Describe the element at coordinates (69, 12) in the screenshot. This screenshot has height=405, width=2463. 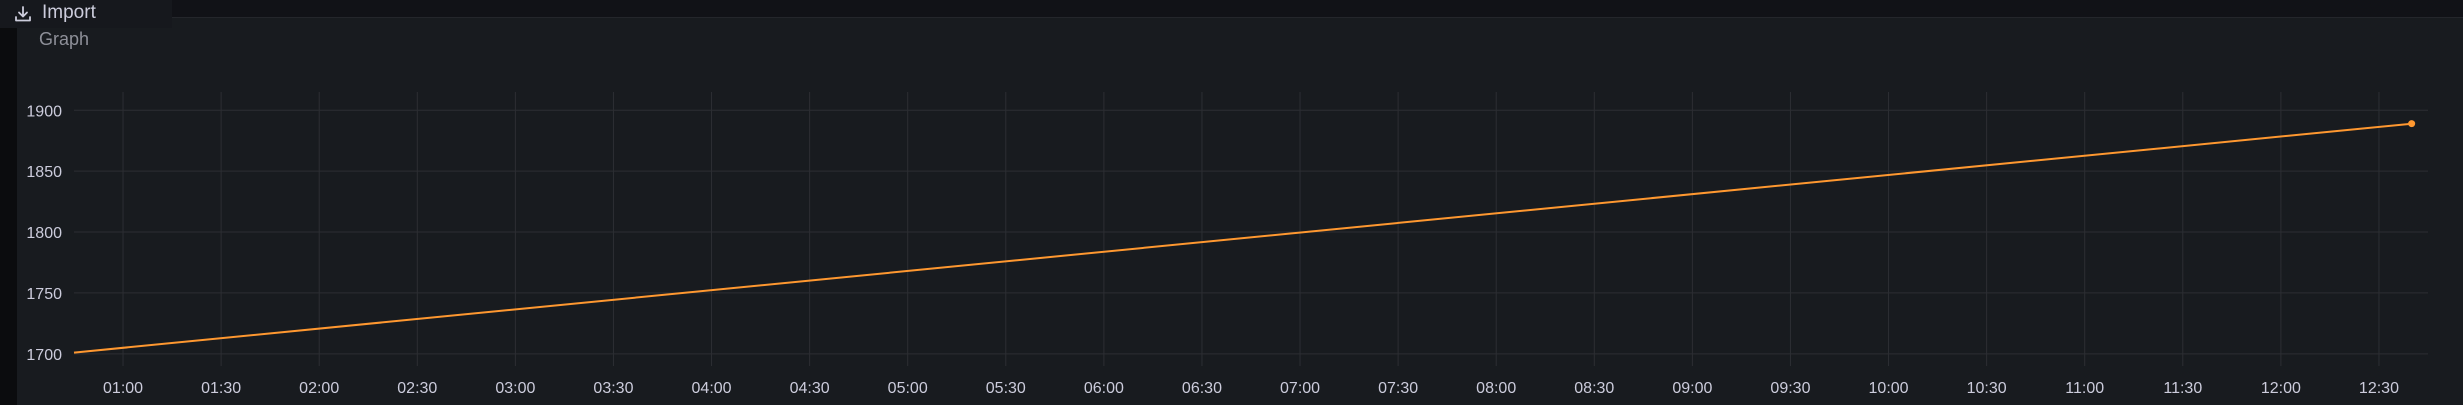
I see `import-label: Import` at that location.